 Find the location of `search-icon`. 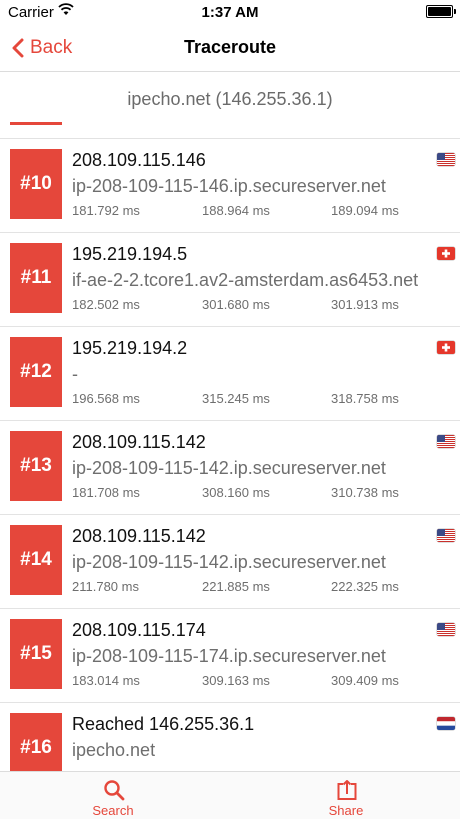

search-icon is located at coordinates (114, 790).